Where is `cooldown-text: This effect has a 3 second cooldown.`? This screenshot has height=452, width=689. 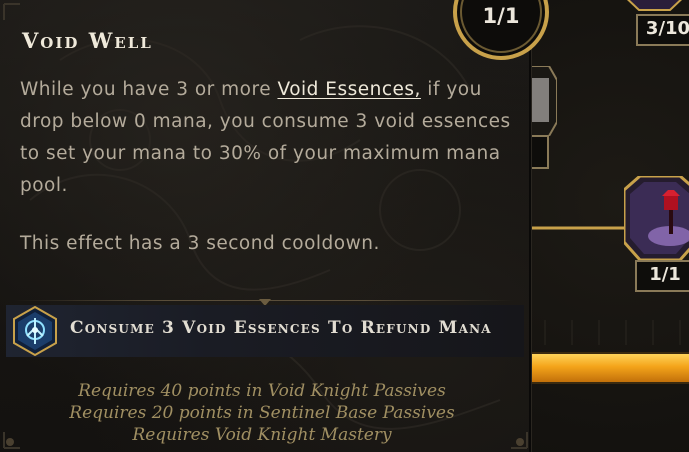 cooldown-text: This effect has a 3 second cooldown. is located at coordinates (200, 243).